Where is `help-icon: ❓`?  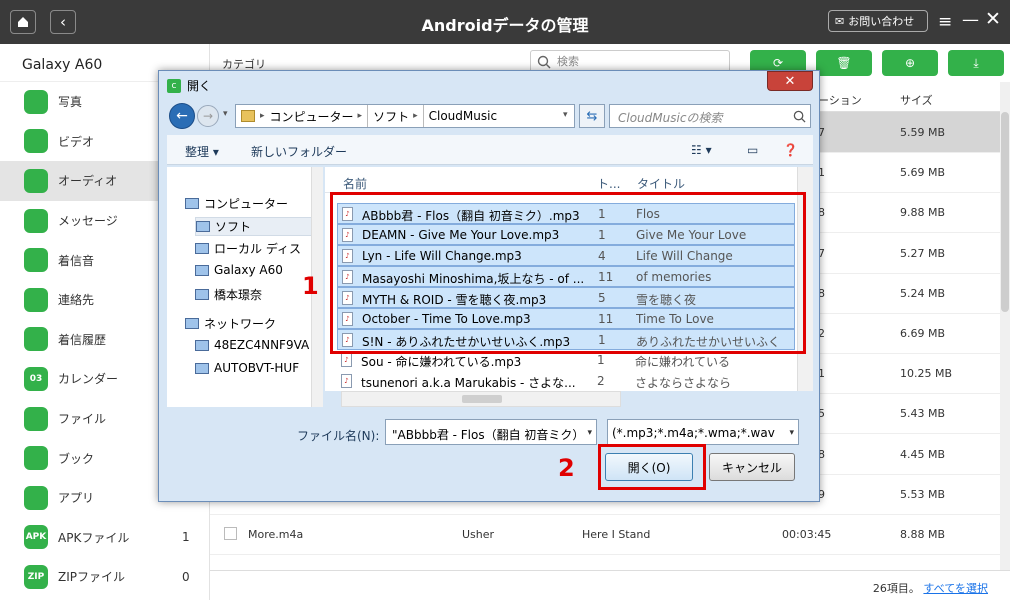 help-icon: ❓ is located at coordinates (790, 150).